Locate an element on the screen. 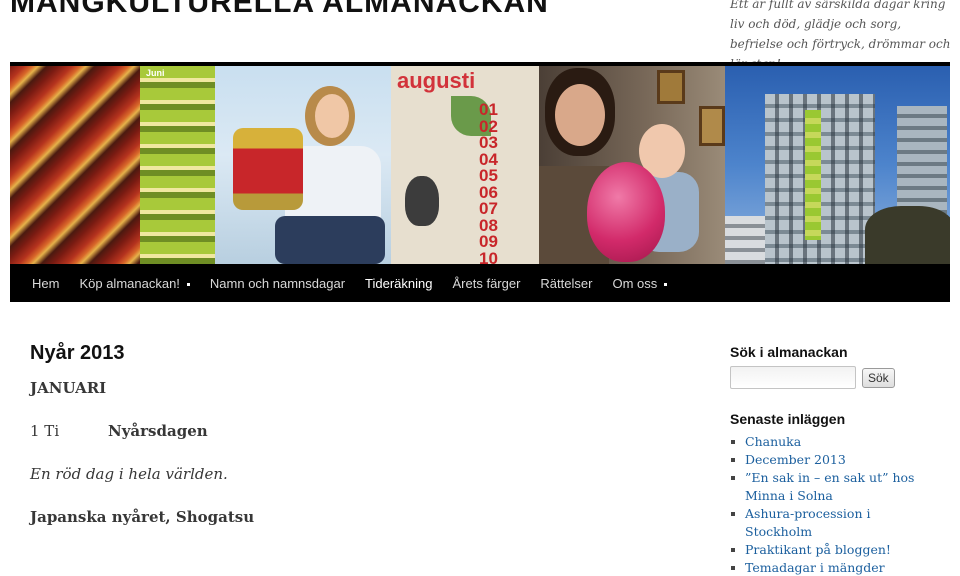  recent-posts-title: Senaste inläggen is located at coordinates (788, 419).